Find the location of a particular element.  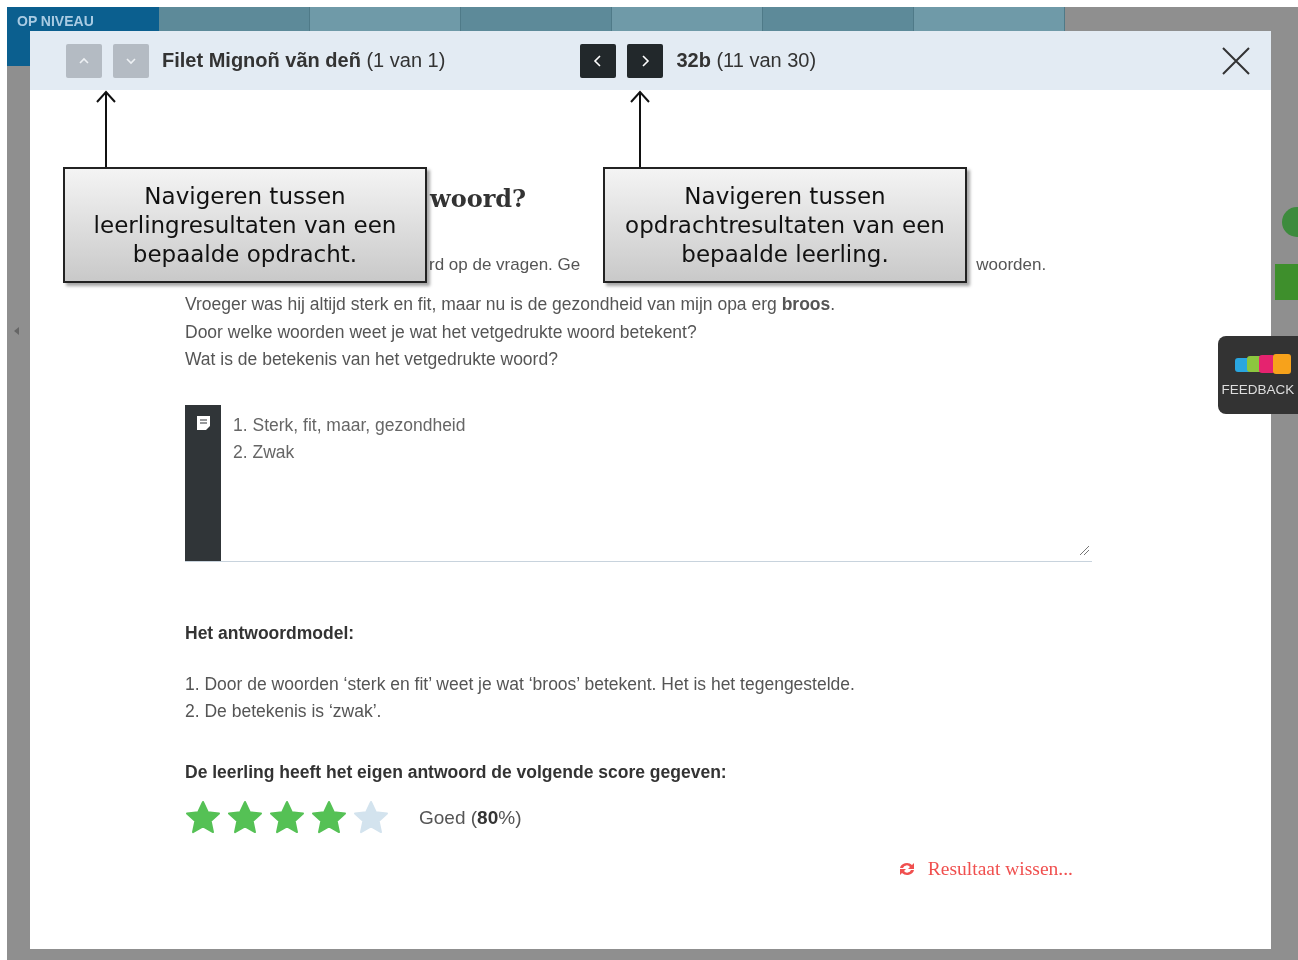

question-title: woord? is located at coordinates (478, 198).